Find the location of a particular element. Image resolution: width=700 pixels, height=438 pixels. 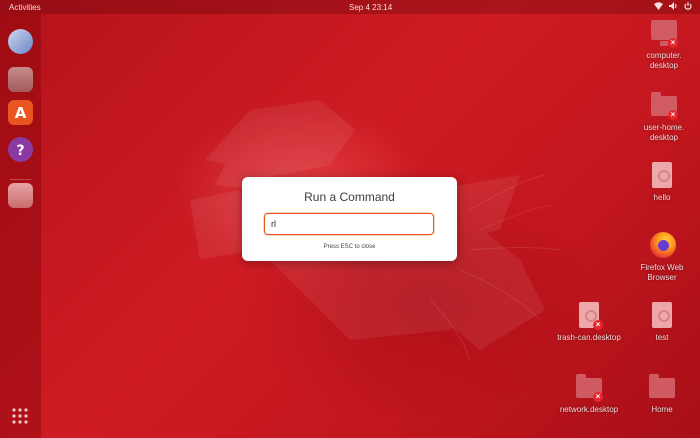

command-field is located at coordinates (349, 224).